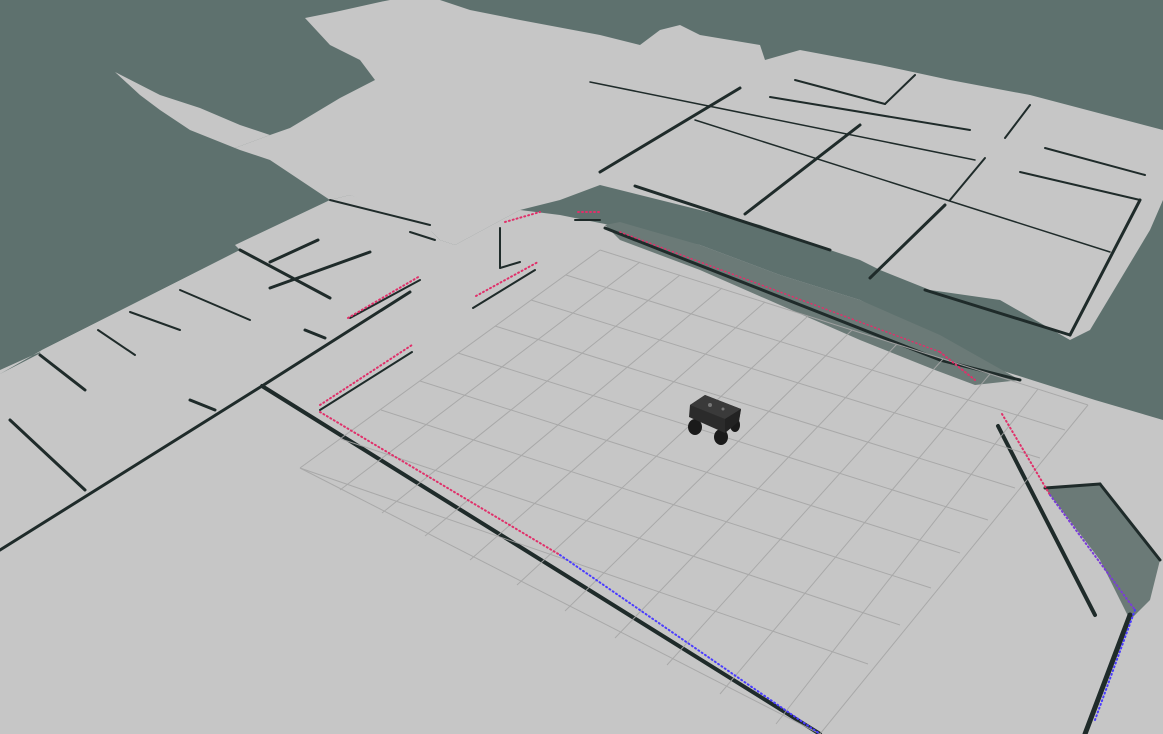 The image size is (1163, 734). I want to click on robot-marker-icon, so click(723, 409).